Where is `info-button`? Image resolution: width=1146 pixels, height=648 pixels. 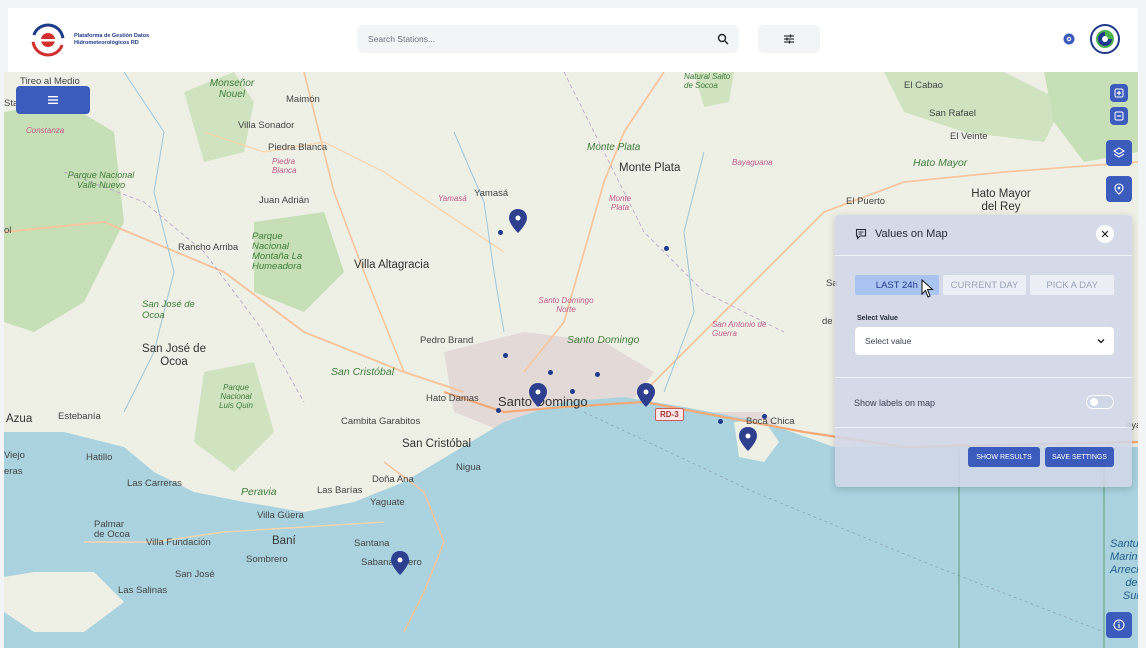
info-button is located at coordinates (1119, 625).